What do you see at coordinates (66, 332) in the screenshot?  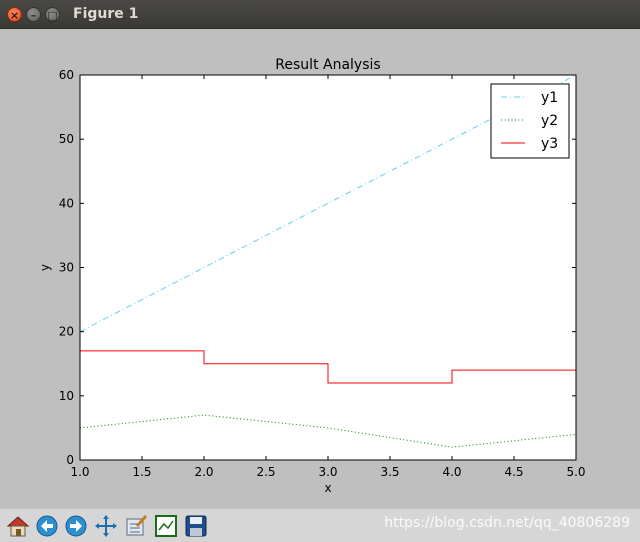 I see `y-tick-label: 20` at bounding box center [66, 332].